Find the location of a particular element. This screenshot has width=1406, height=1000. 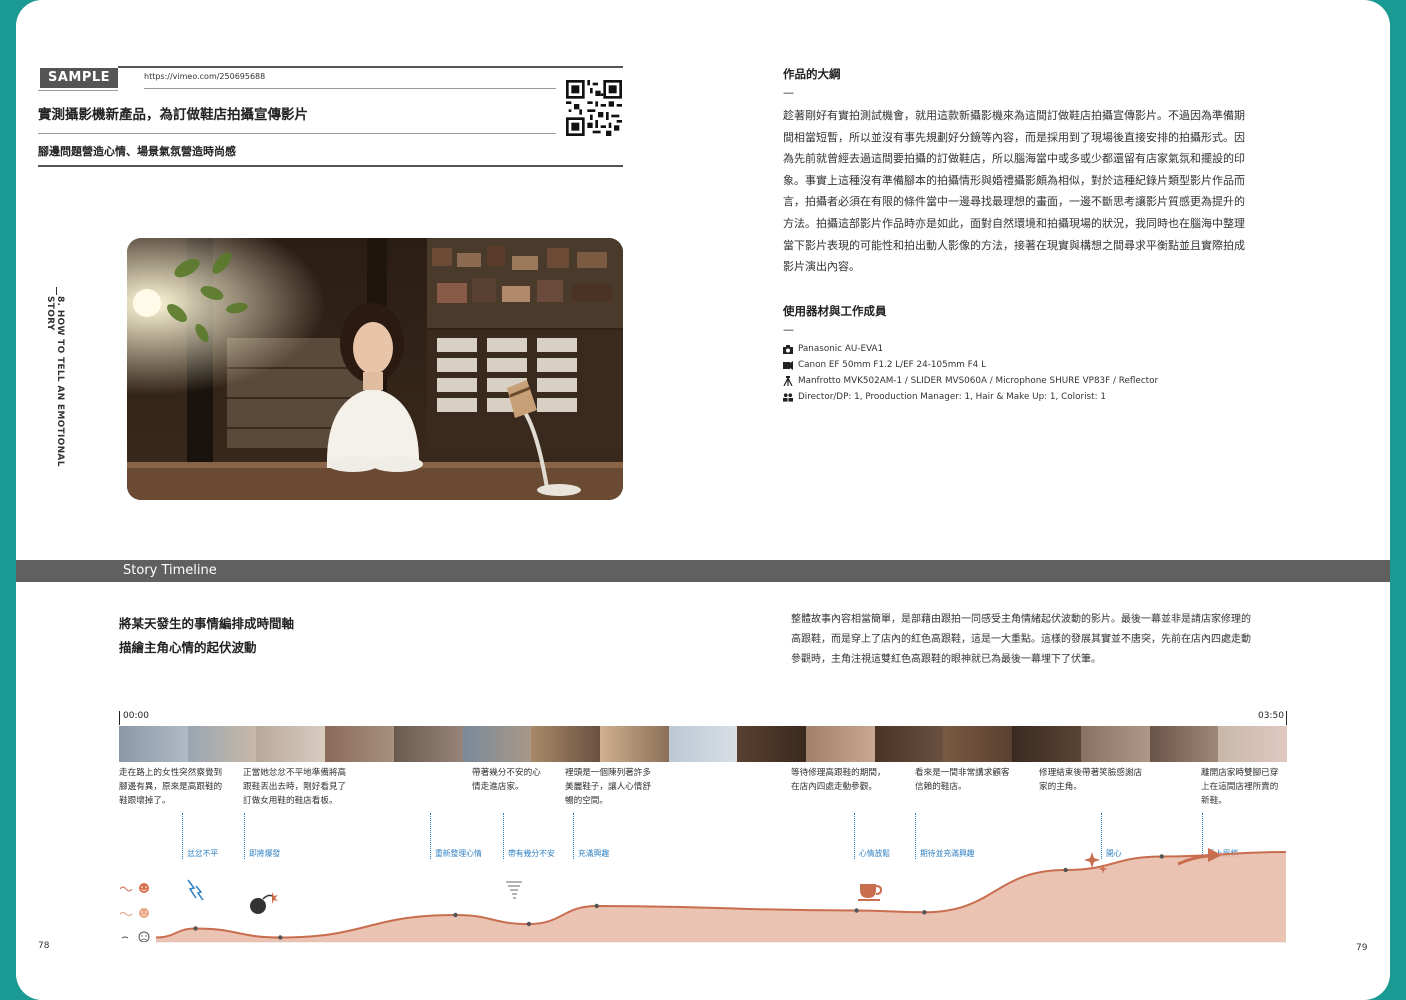

scene-caption: 裡頭是一個陳列著許多 美麗鞋子，讓人心情舒 暢的空間。 is located at coordinates (608, 787).